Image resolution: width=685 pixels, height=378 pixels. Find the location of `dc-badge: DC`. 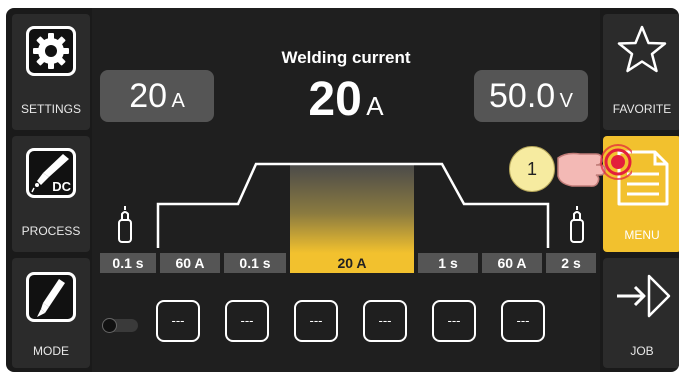

dc-badge: DC is located at coordinates (61, 186).